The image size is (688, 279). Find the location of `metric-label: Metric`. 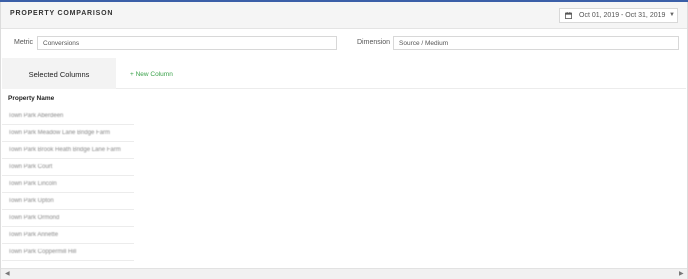

metric-label: Metric is located at coordinates (24, 42).